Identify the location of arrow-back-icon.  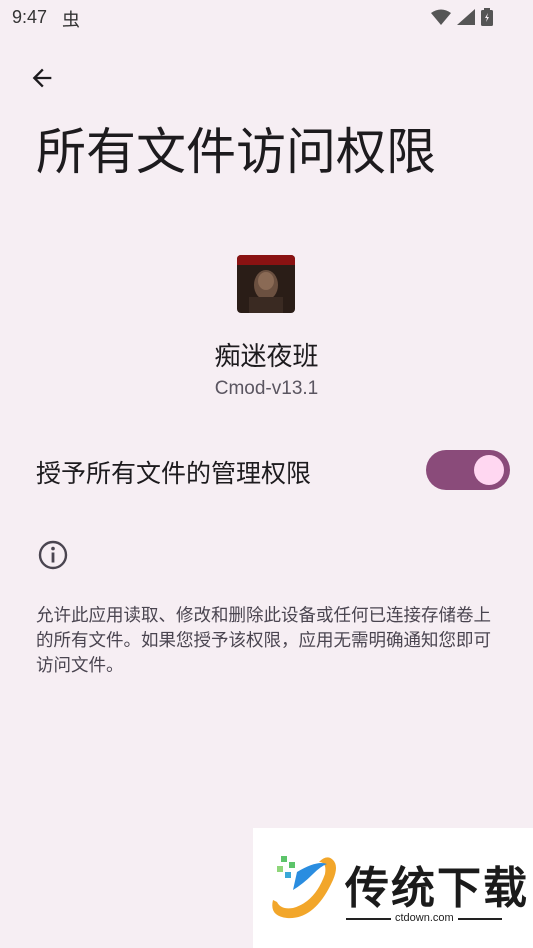
(42, 78).